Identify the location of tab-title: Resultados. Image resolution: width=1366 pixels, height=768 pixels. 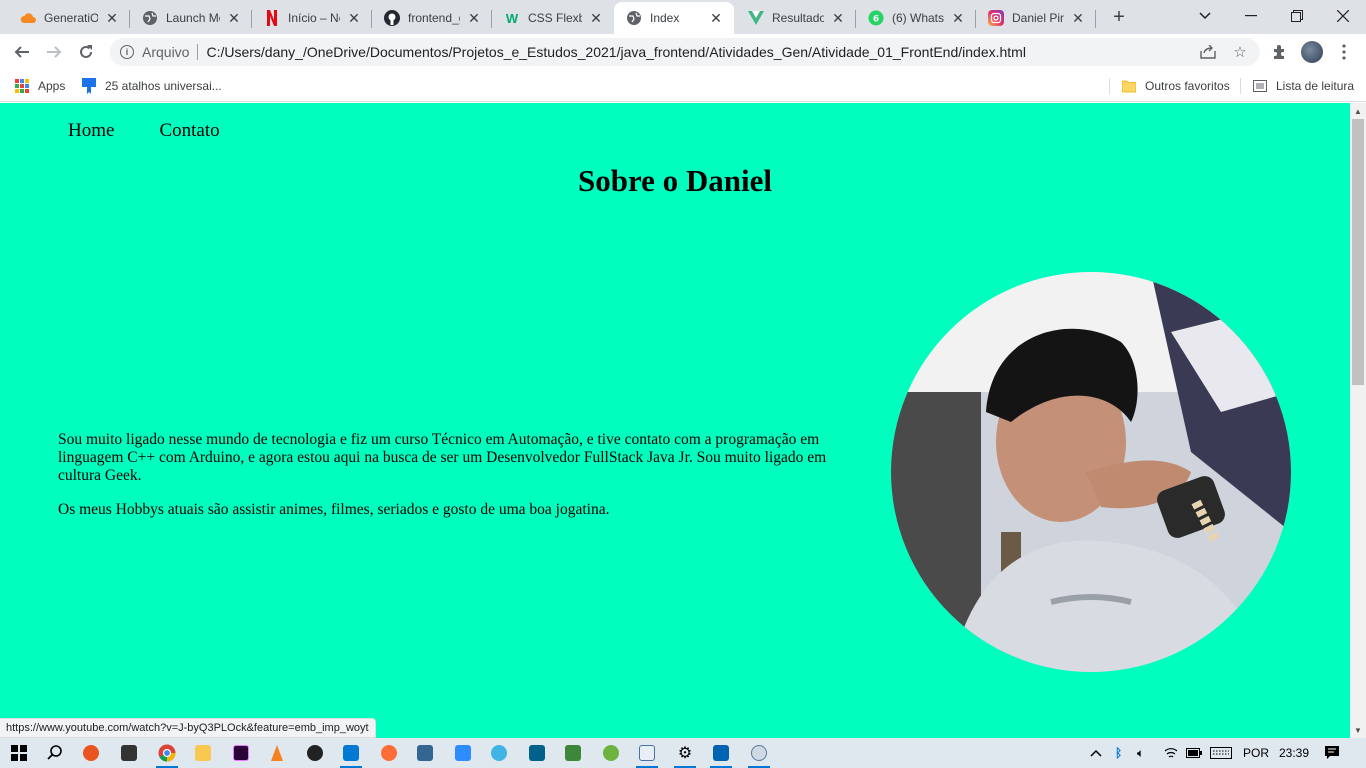
(798, 18).